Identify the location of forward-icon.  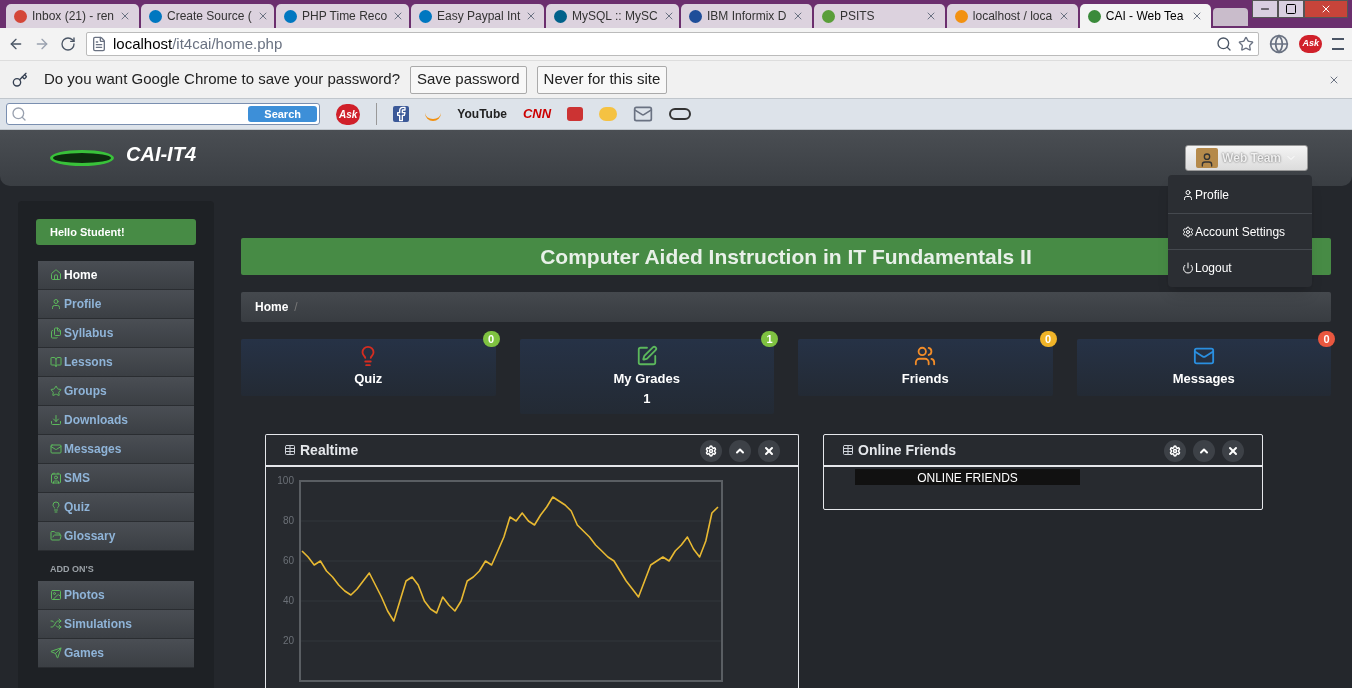
(42, 44).